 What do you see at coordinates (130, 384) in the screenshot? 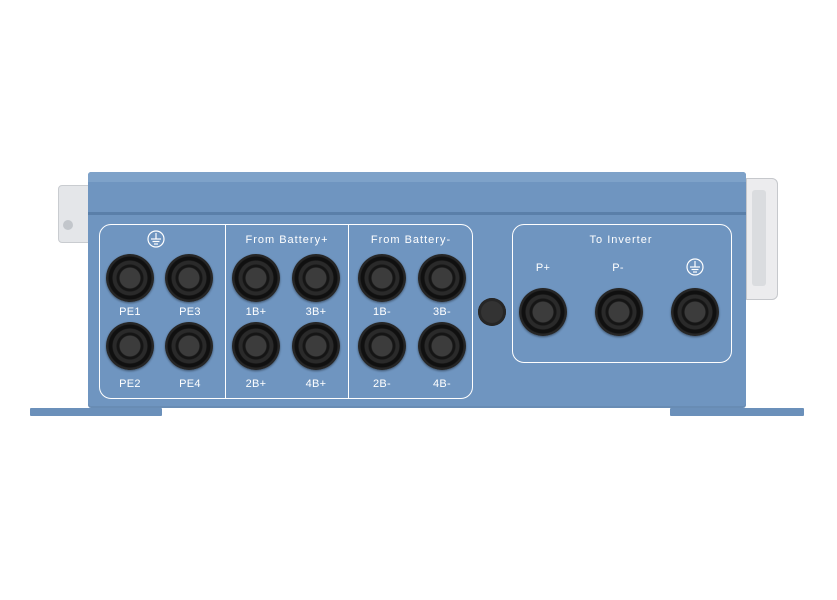
I see `label-pe2: PE2` at bounding box center [130, 384].